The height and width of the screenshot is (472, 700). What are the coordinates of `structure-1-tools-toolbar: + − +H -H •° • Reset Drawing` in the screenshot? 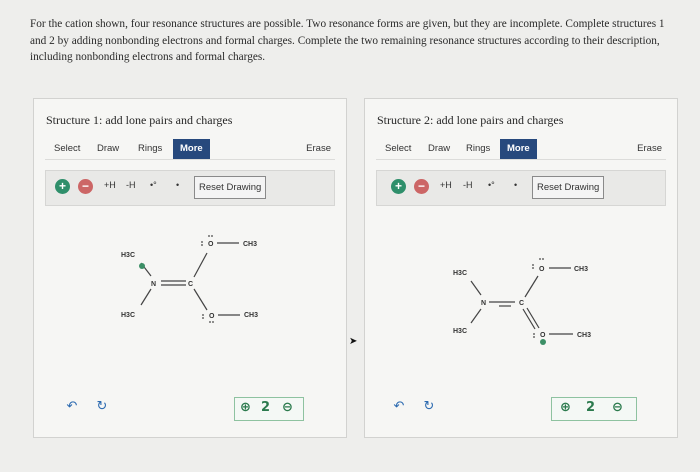 It's located at (190, 188).